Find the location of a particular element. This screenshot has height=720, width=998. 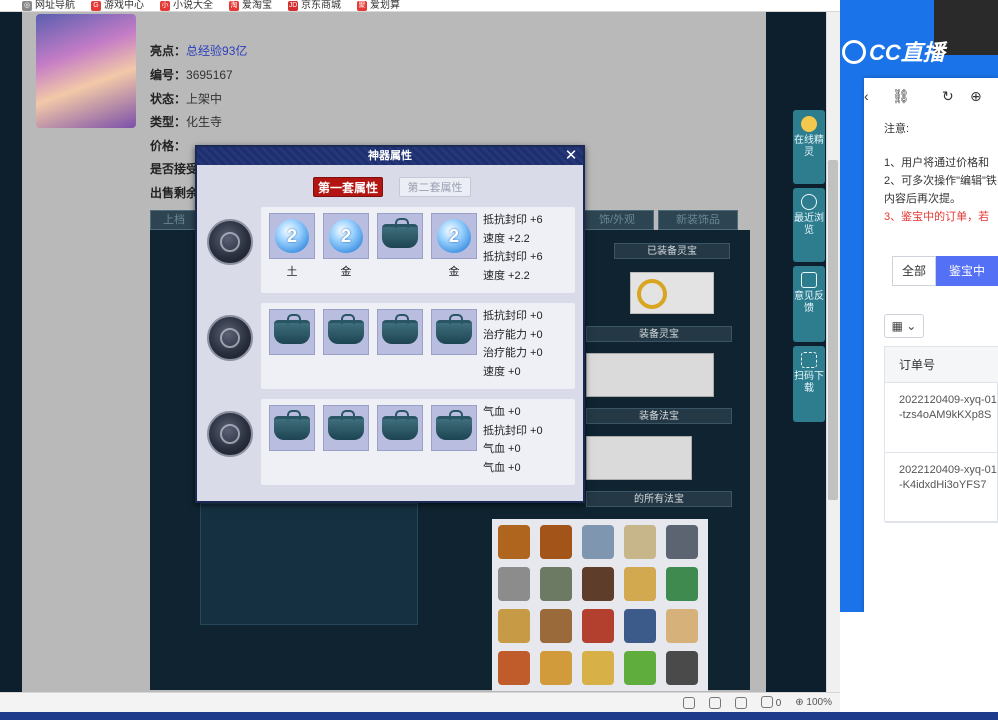

lamp-icon is located at coordinates (556, 626).